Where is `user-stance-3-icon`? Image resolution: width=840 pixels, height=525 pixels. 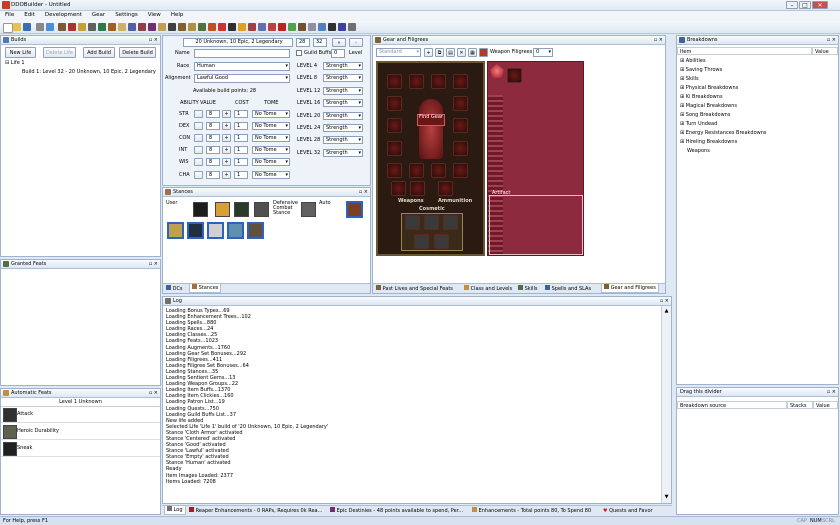 user-stance-3-icon is located at coordinates (241, 209).